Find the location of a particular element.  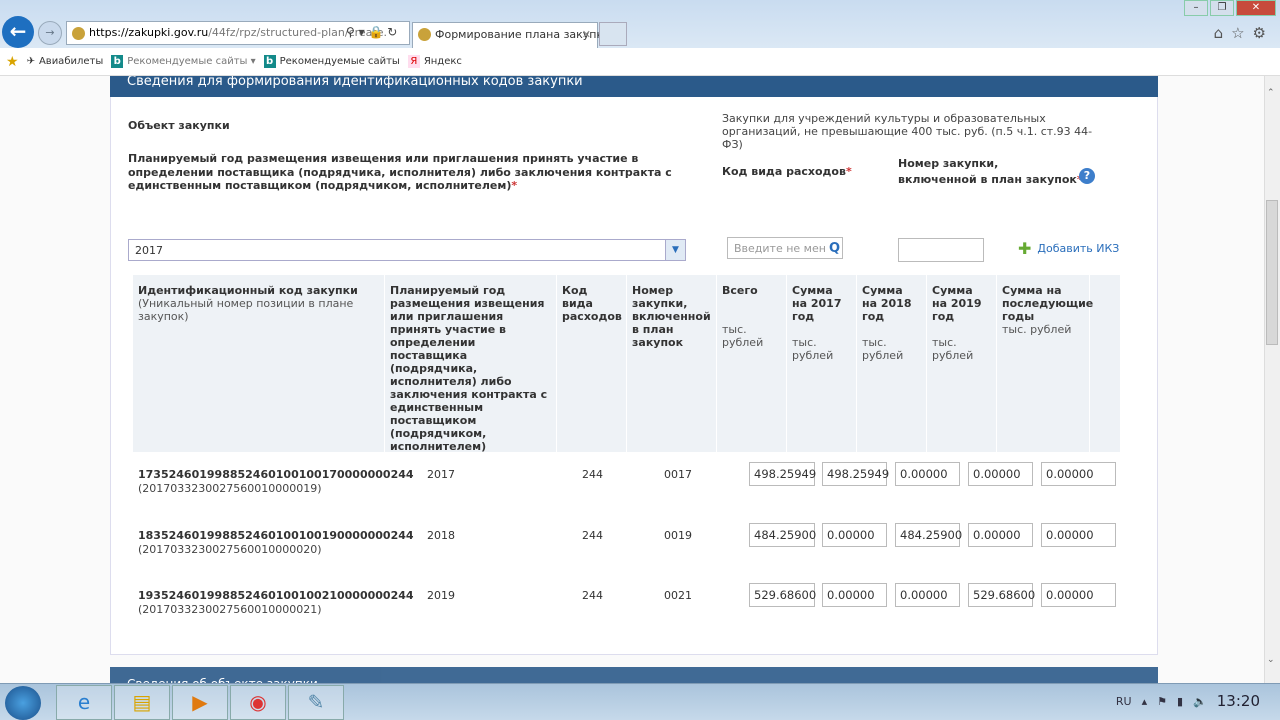

new-tab-button is located at coordinates (613, 34).